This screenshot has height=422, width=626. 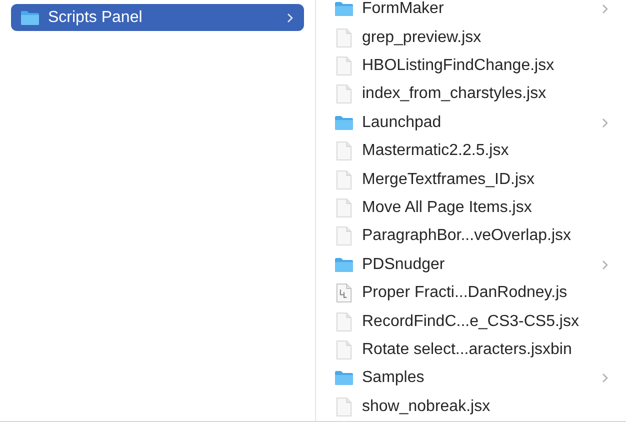 I want to click on item-label: ParagraphBor...veOverlap.jsx, so click(x=467, y=236).